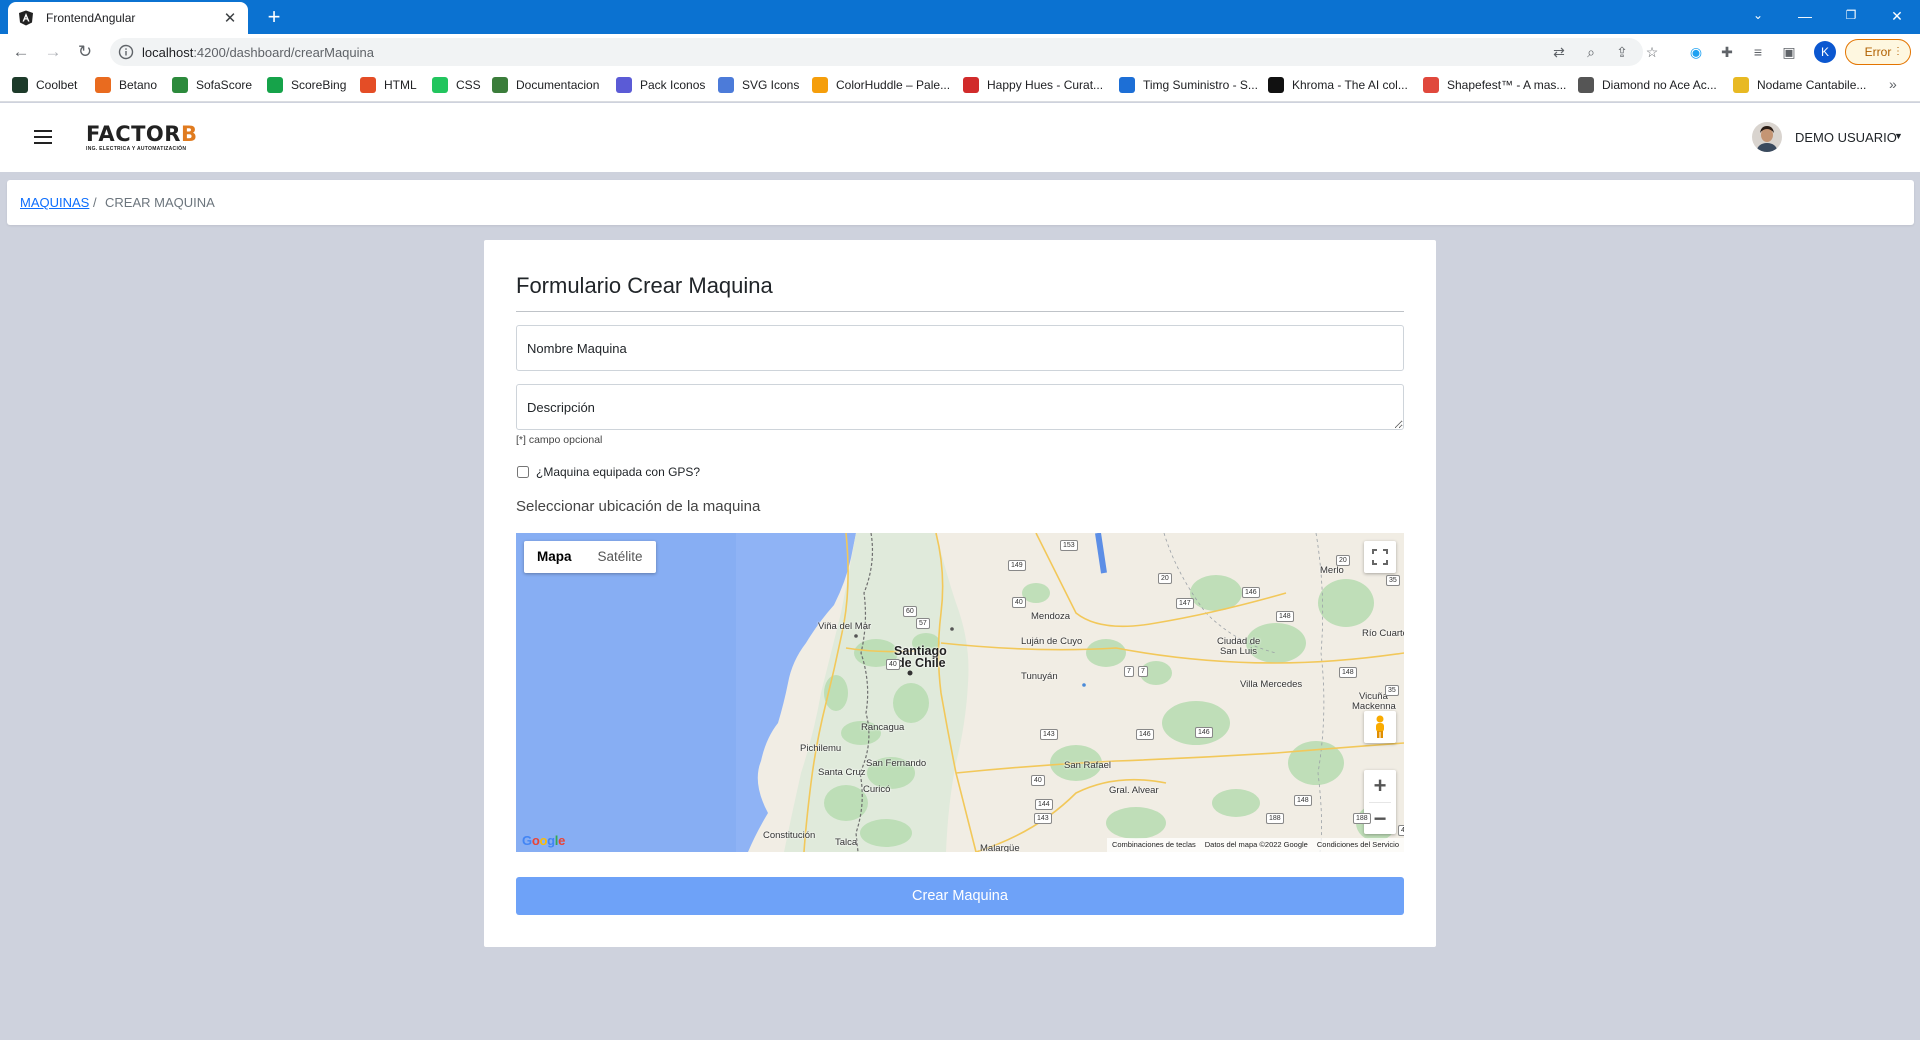  I want to click on map-city-label: Santa Cruz, so click(842, 772).